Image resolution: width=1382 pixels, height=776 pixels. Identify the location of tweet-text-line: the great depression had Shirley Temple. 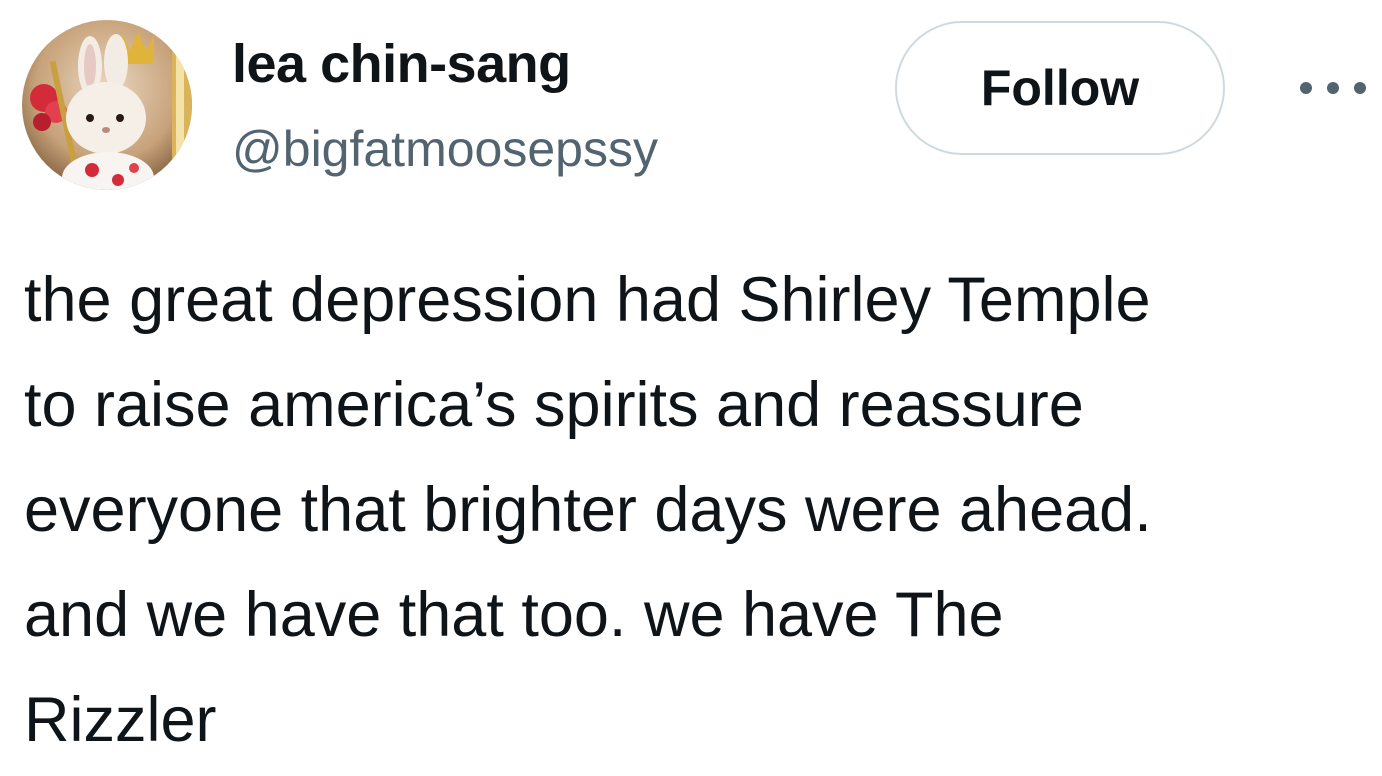
(587, 300).